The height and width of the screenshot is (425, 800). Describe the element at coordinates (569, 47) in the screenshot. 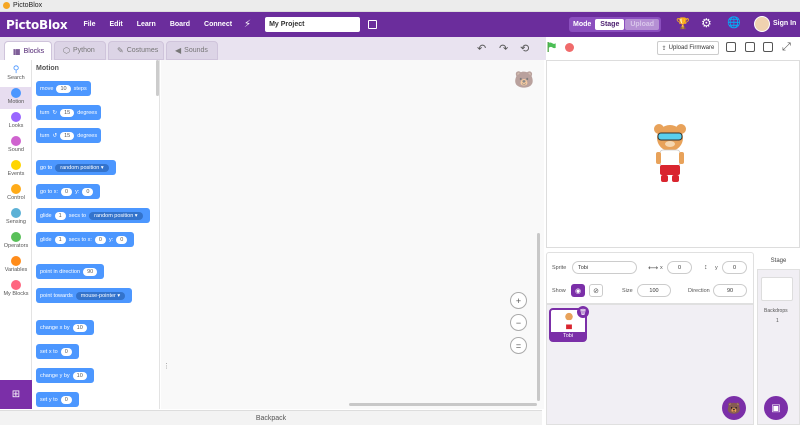

I see `stop-icon` at that location.